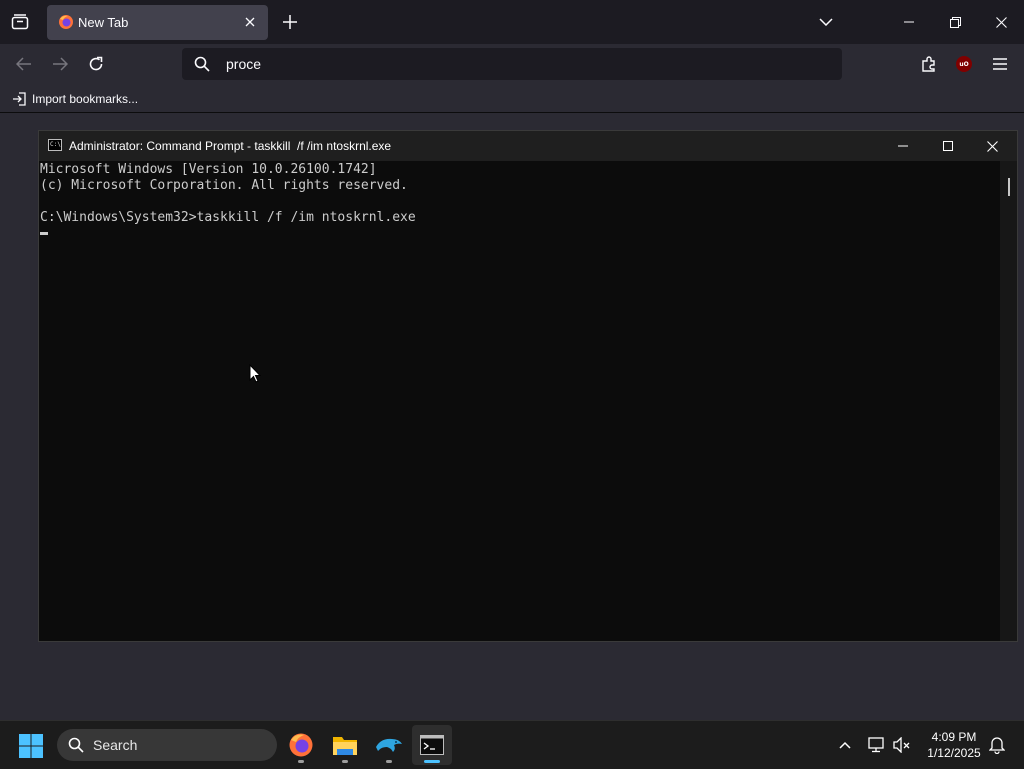 The height and width of the screenshot is (769, 1024). I want to click on address-bar, so click(512, 64).